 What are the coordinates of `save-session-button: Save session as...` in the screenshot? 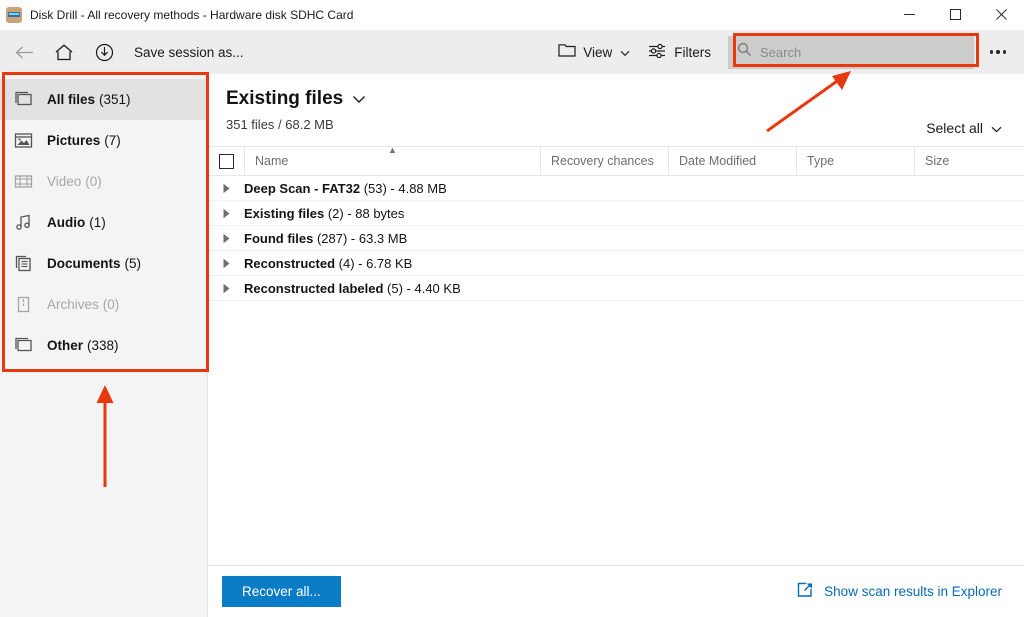 It's located at (189, 52).